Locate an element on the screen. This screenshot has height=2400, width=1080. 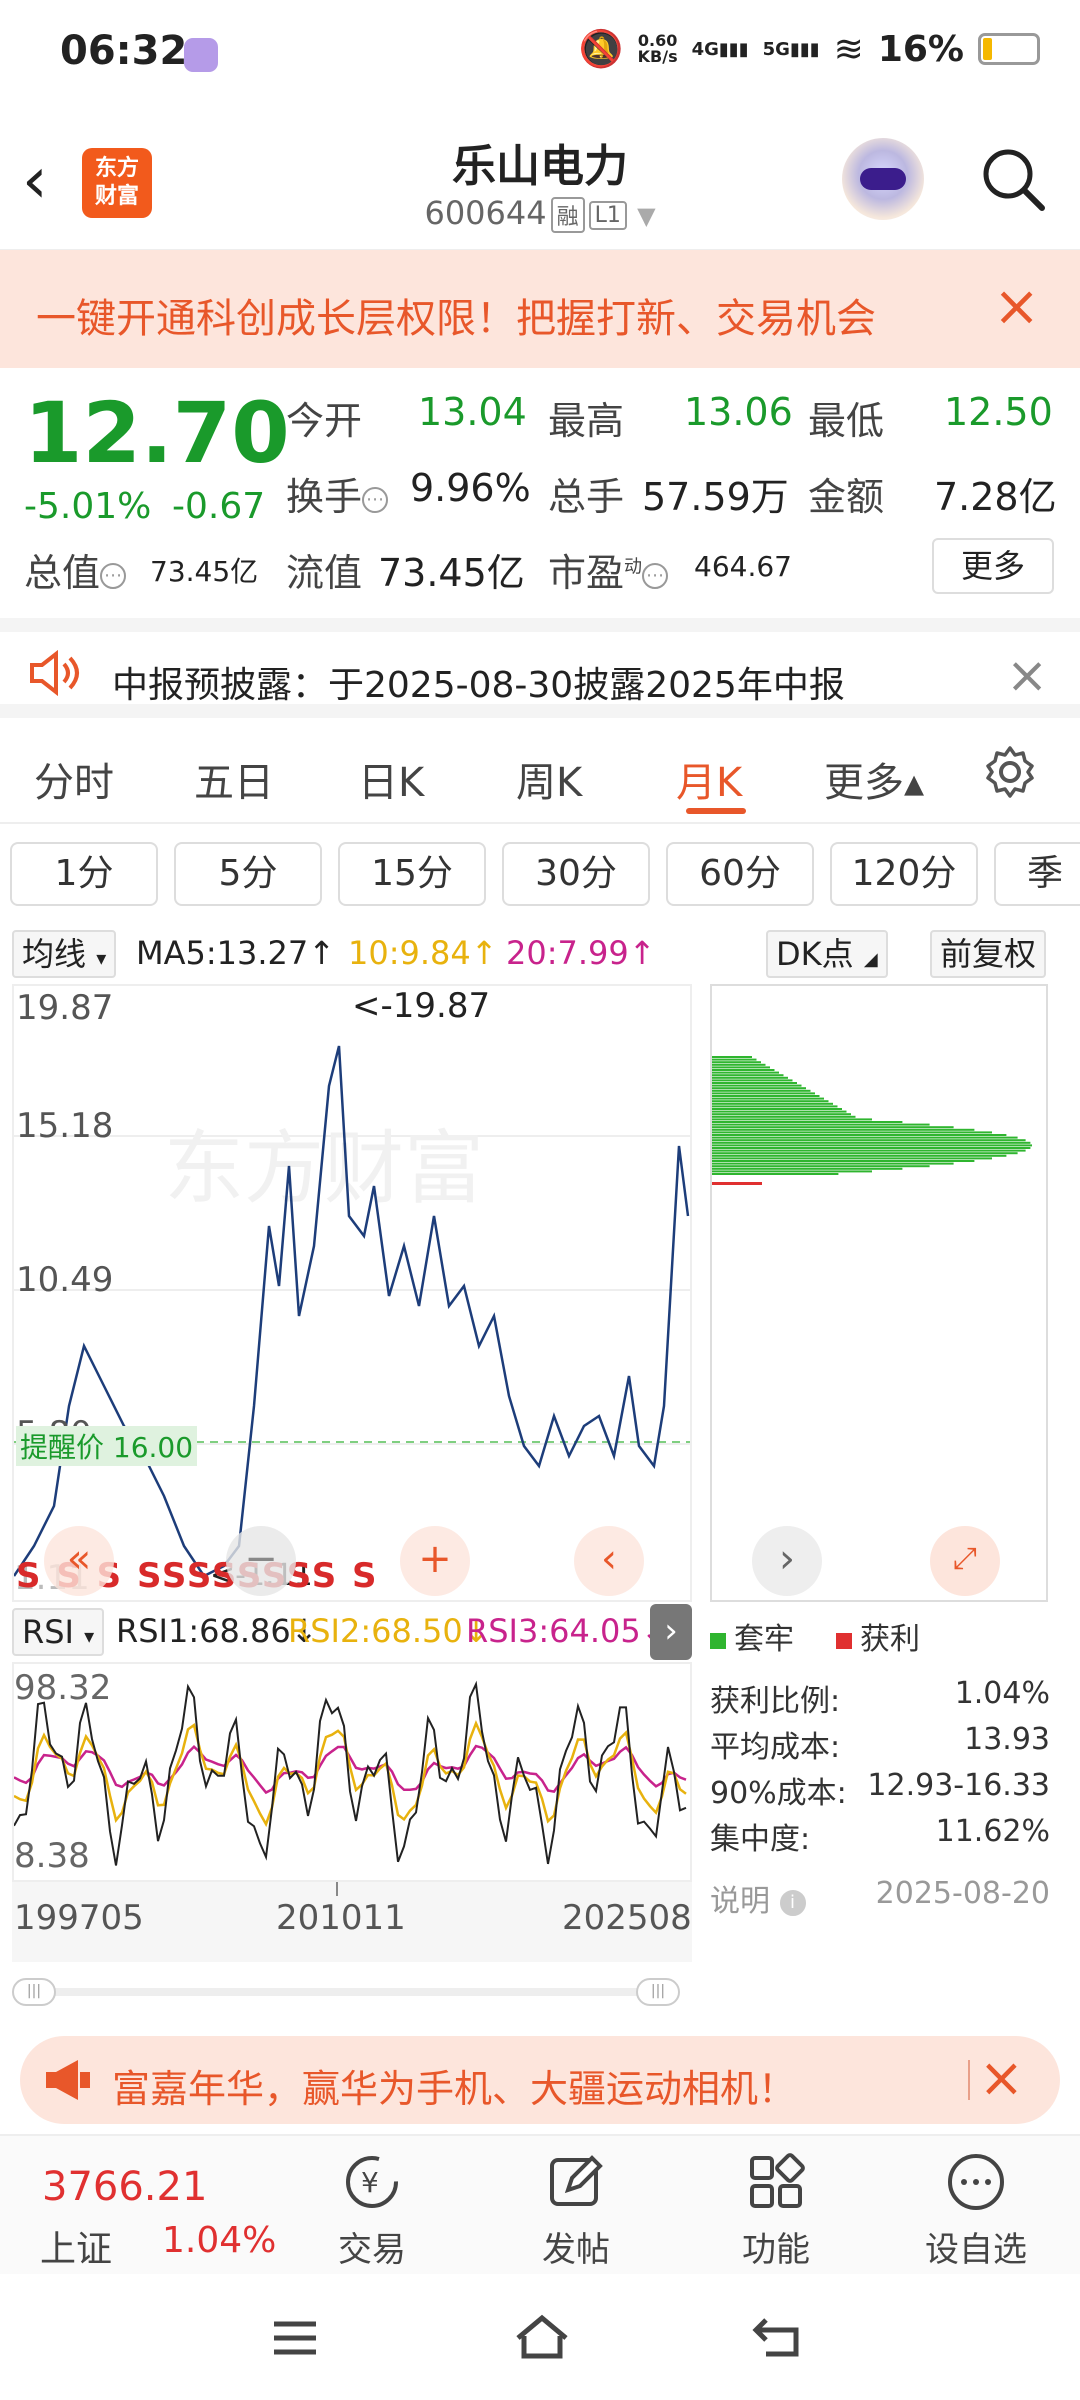
menu-icon is located at coordinates (295, 2338).